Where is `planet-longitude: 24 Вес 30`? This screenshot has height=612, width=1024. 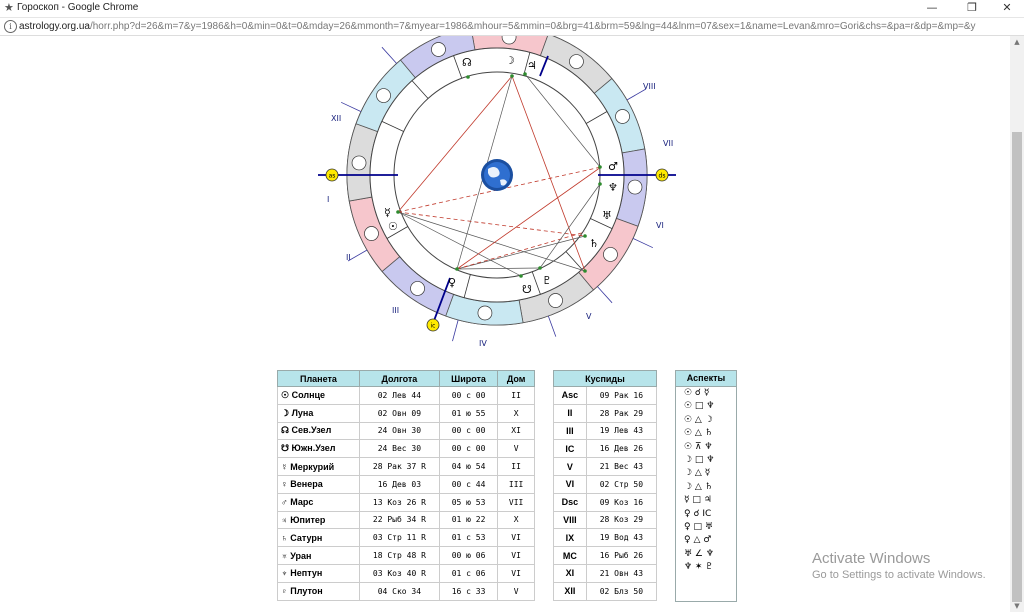
planet-longitude: 24 Вес 30 is located at coordinates (399, 449).